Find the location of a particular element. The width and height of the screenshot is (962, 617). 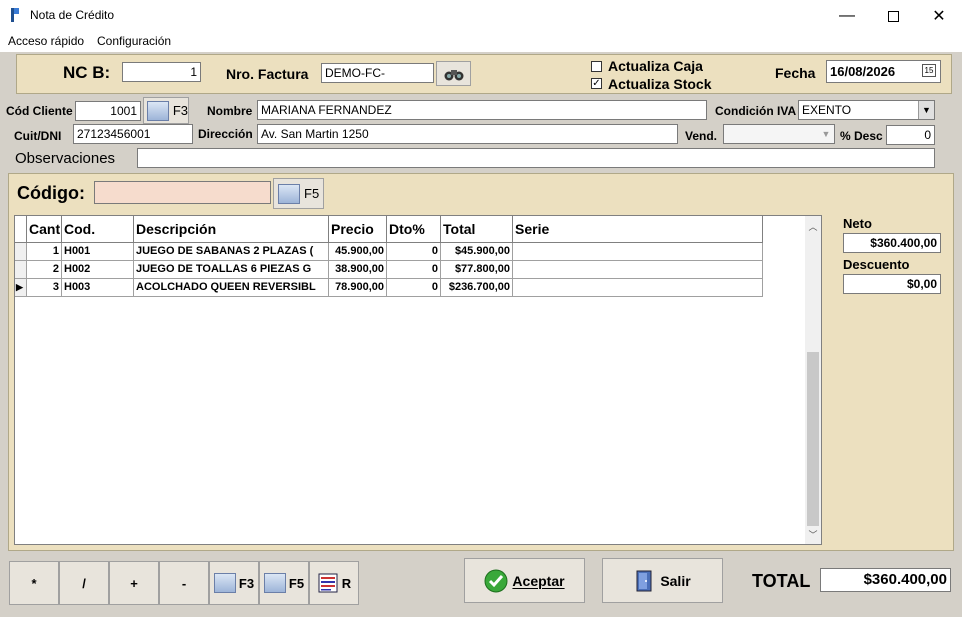

nombre-label: Nombre is located at coordinates (230, 111).